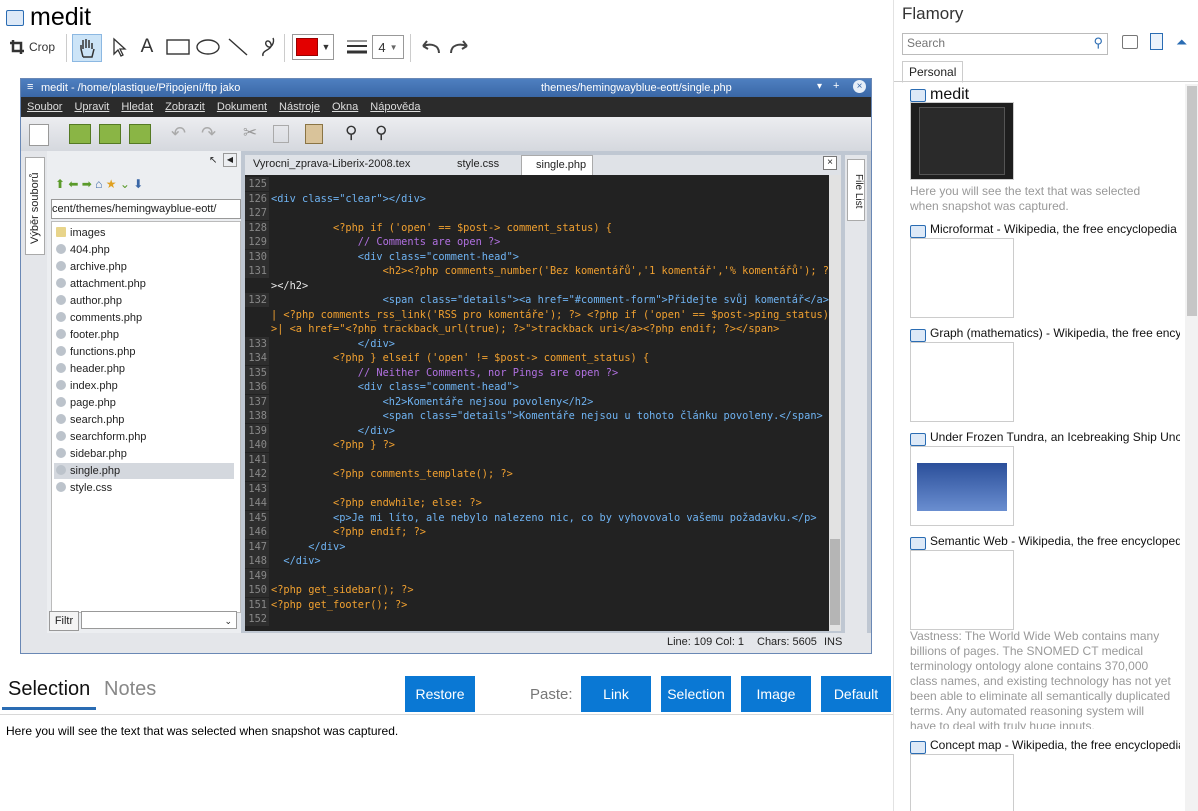 This screenshot has height=811, width=1198. I want to click on sidebar-title: Flamory, so click(933, 13).